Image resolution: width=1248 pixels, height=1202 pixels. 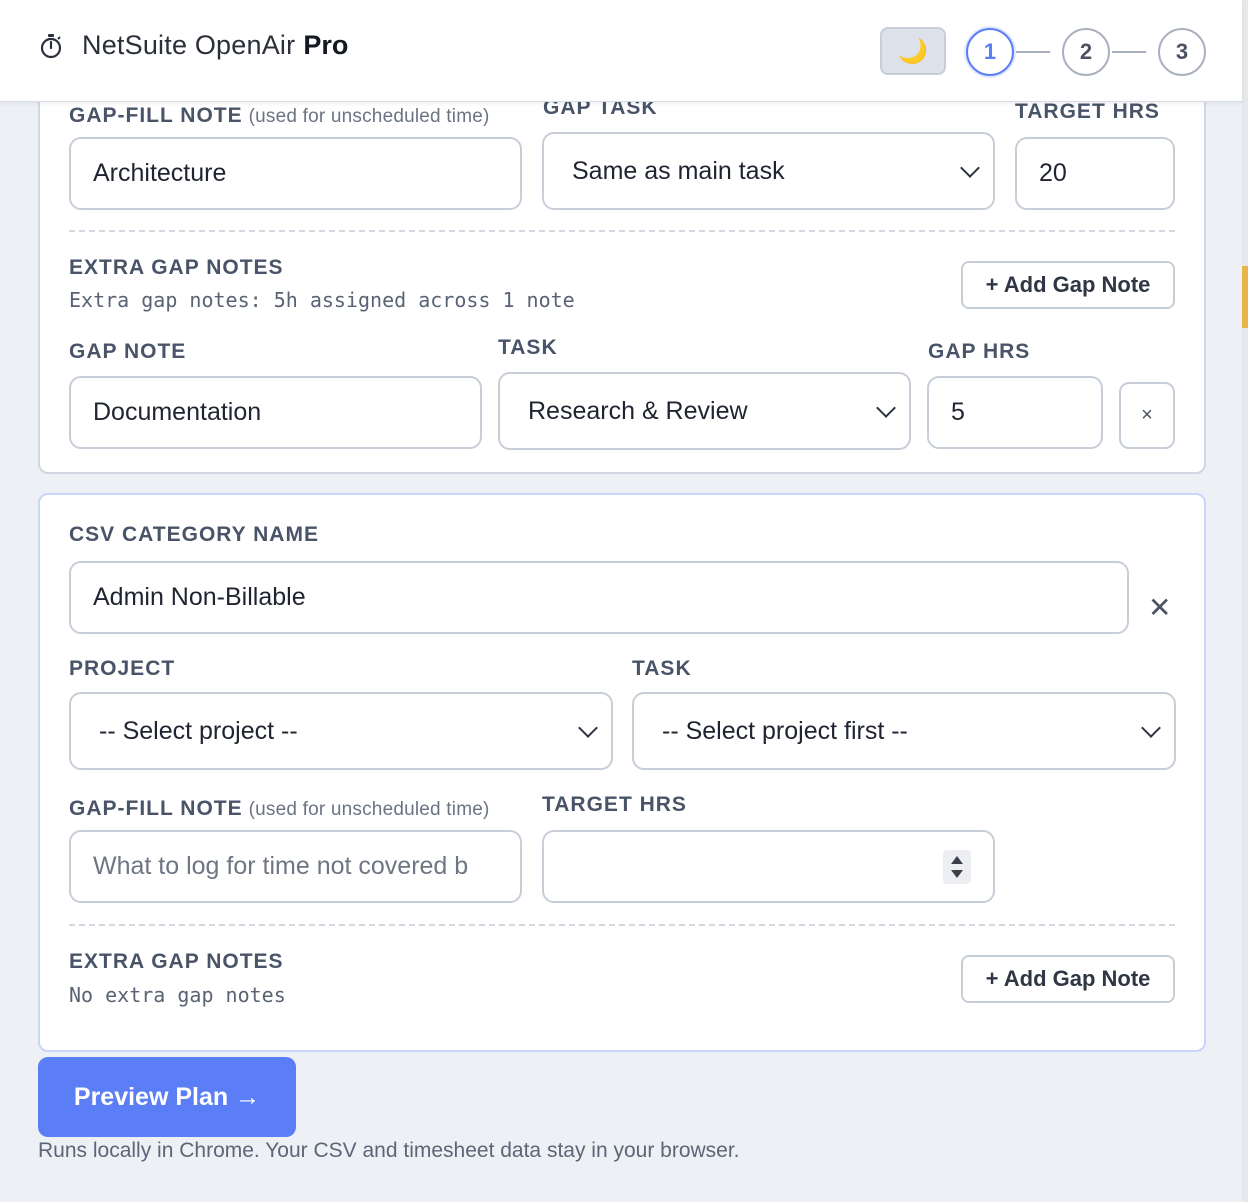 What do you see at coordinates (177, 995) in the screenshot?
I see `extra-gap-notes-summary: No extra gap notes` at bounding box center [177, 995].